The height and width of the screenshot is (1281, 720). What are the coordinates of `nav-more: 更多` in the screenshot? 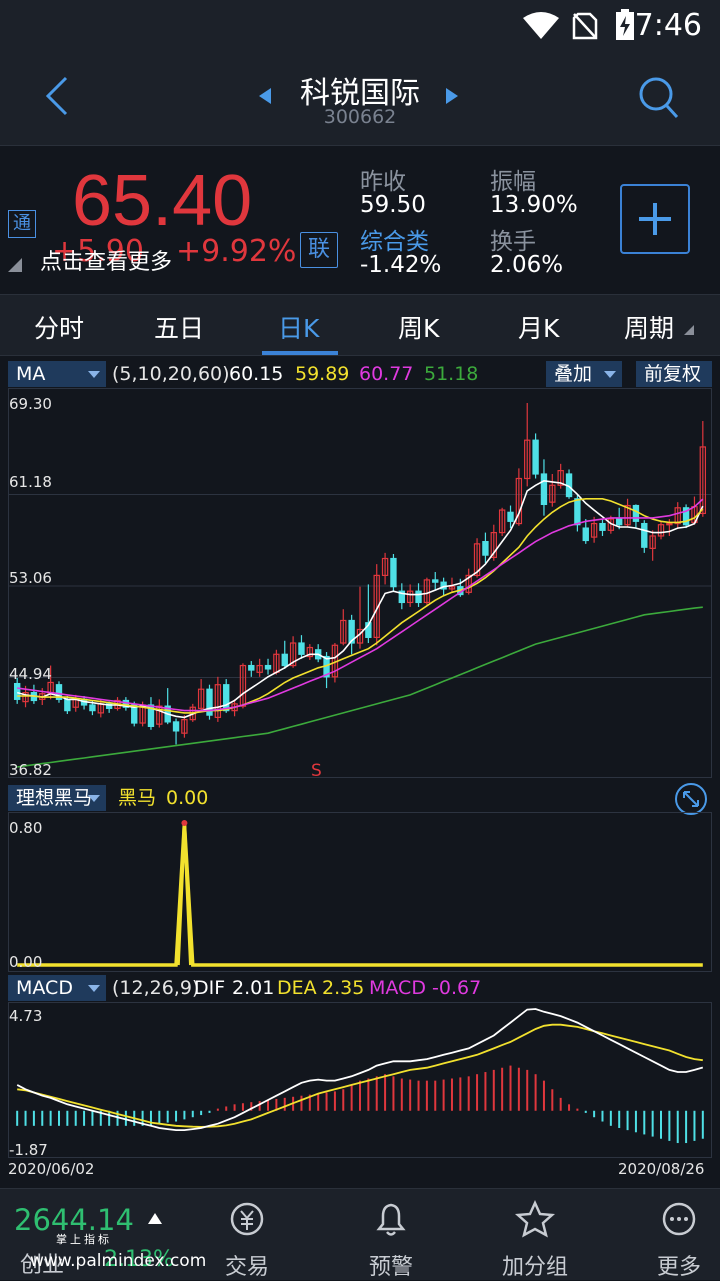 It's located at (672, 1238).